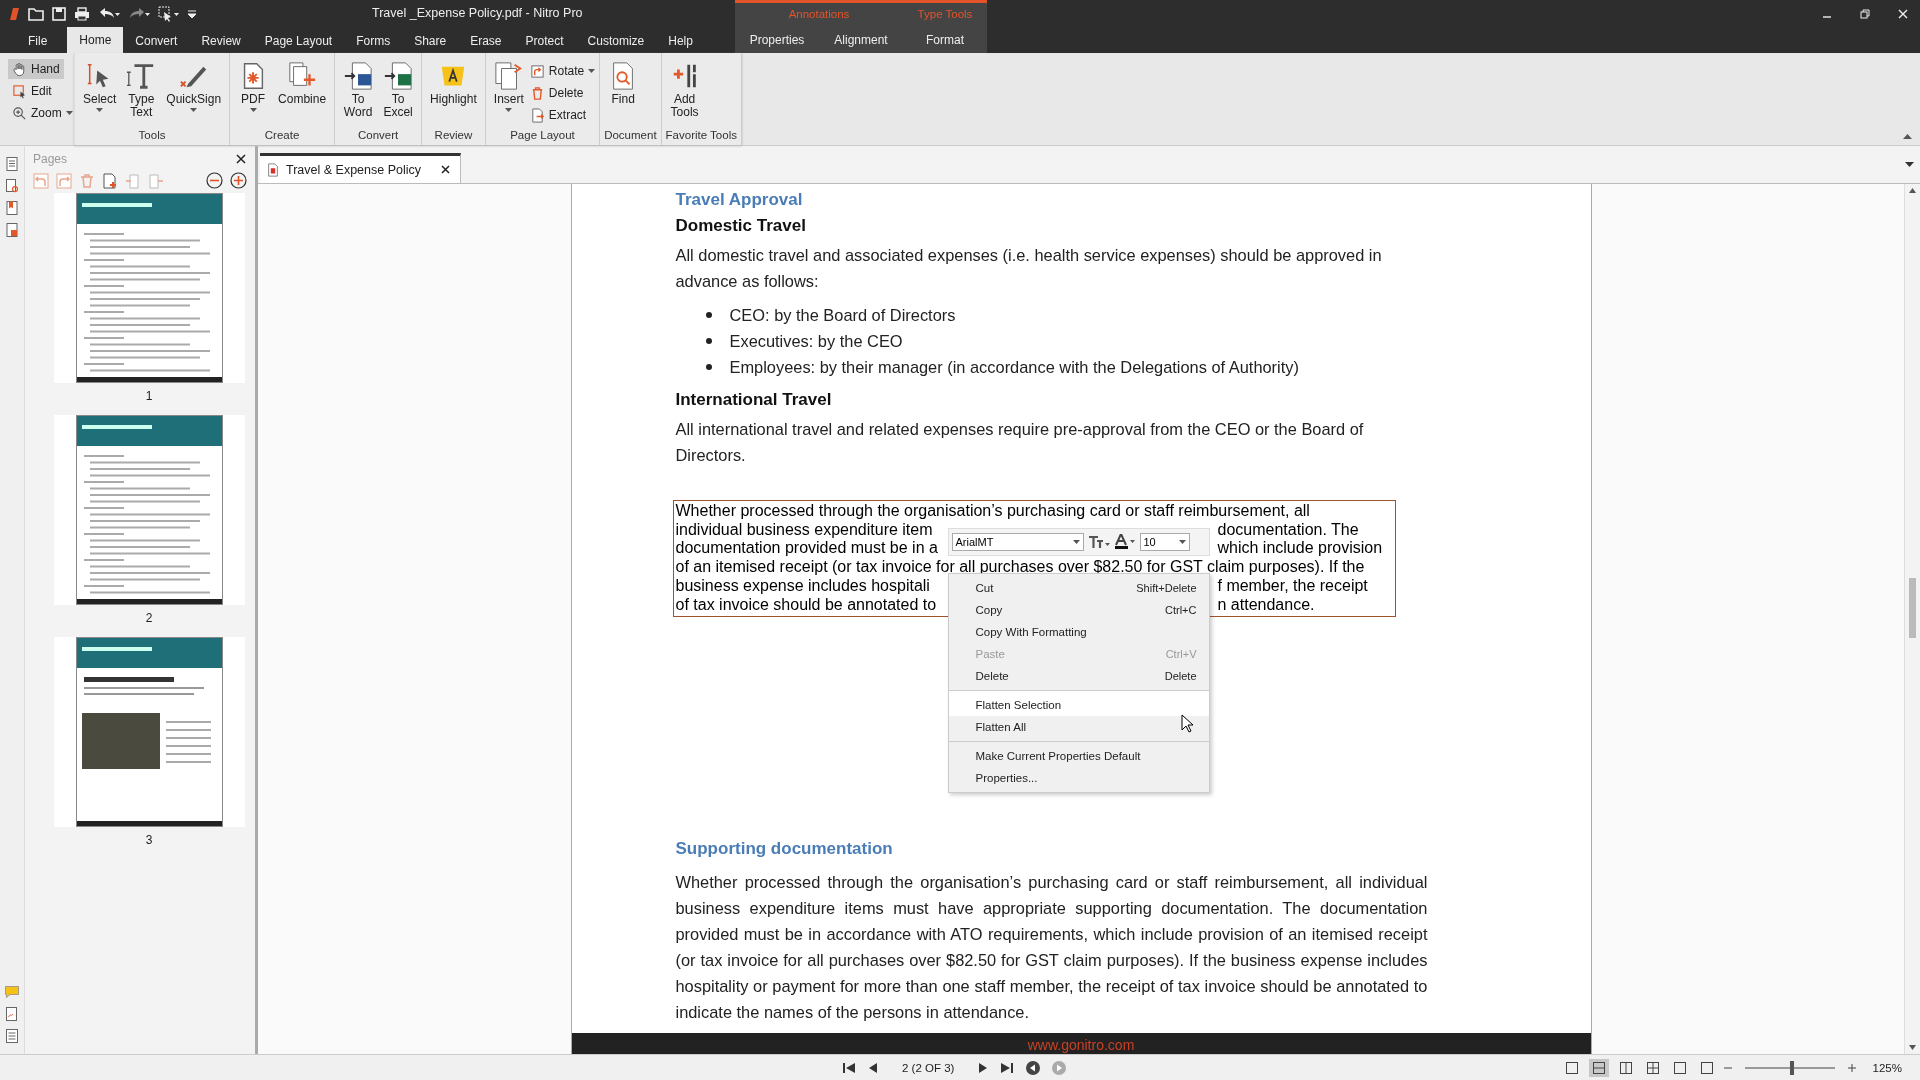  I want to click on next-page-icon, so click(983, 1067).